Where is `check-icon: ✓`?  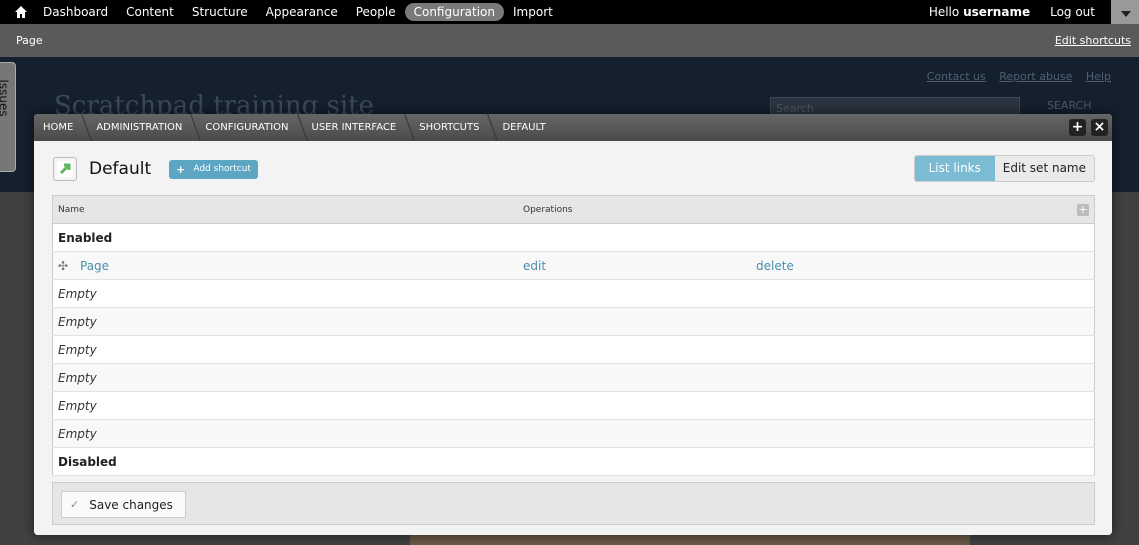
check-icon: ✓ is located at coordinates (75, 504).